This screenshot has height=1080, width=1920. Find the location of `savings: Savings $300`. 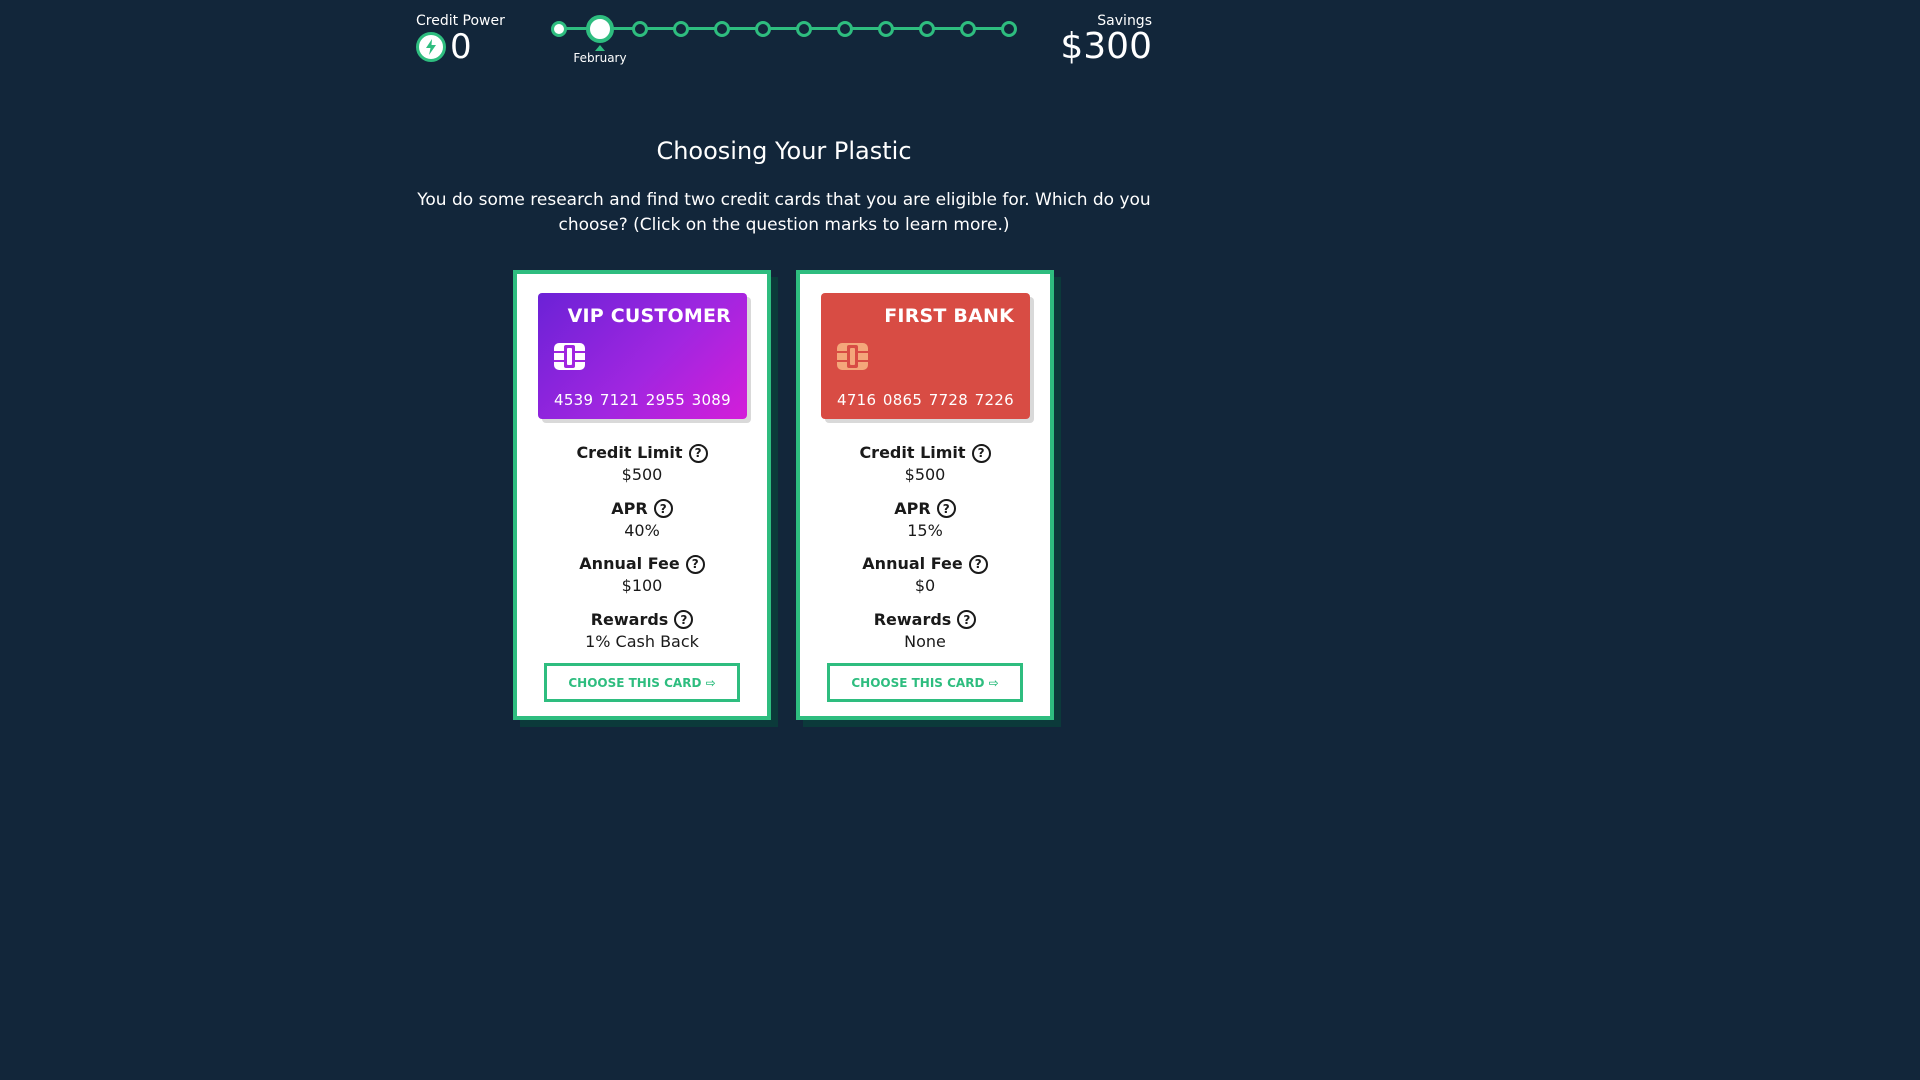

savings: Savings $300 is located at coordinates (1106, 39).